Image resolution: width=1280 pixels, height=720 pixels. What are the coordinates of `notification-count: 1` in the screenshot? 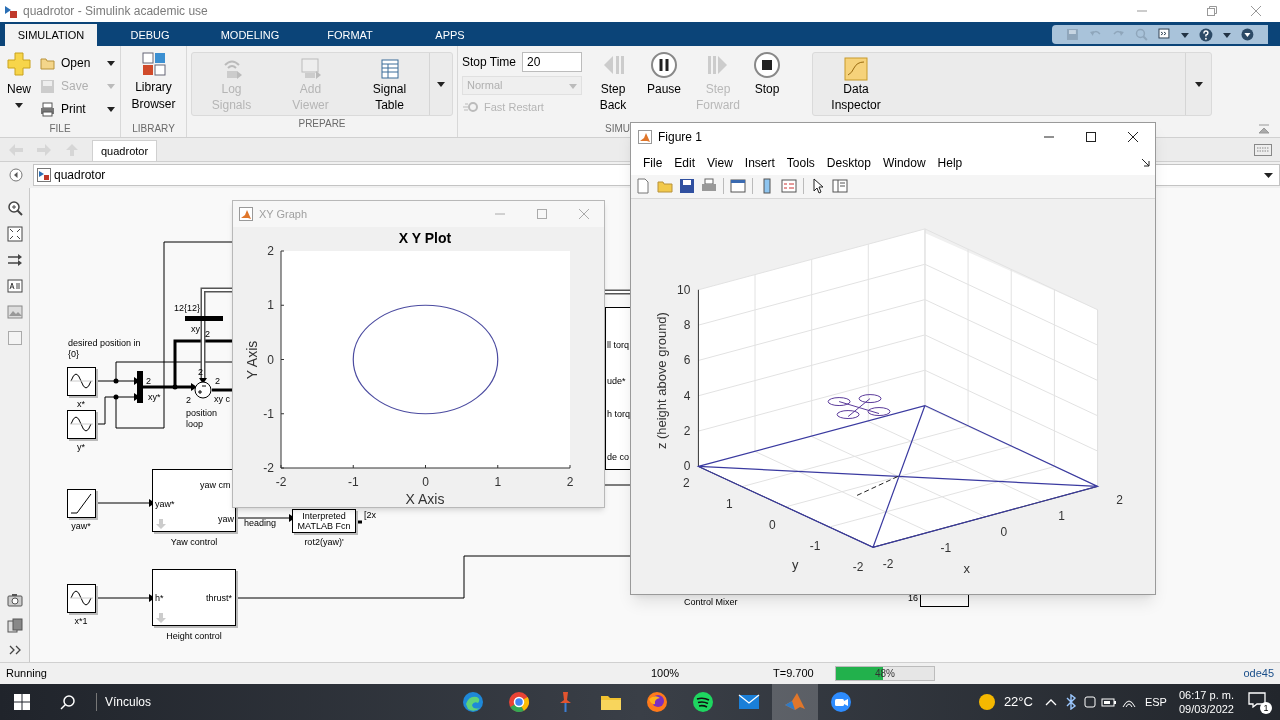 It's located at (1266, 708).